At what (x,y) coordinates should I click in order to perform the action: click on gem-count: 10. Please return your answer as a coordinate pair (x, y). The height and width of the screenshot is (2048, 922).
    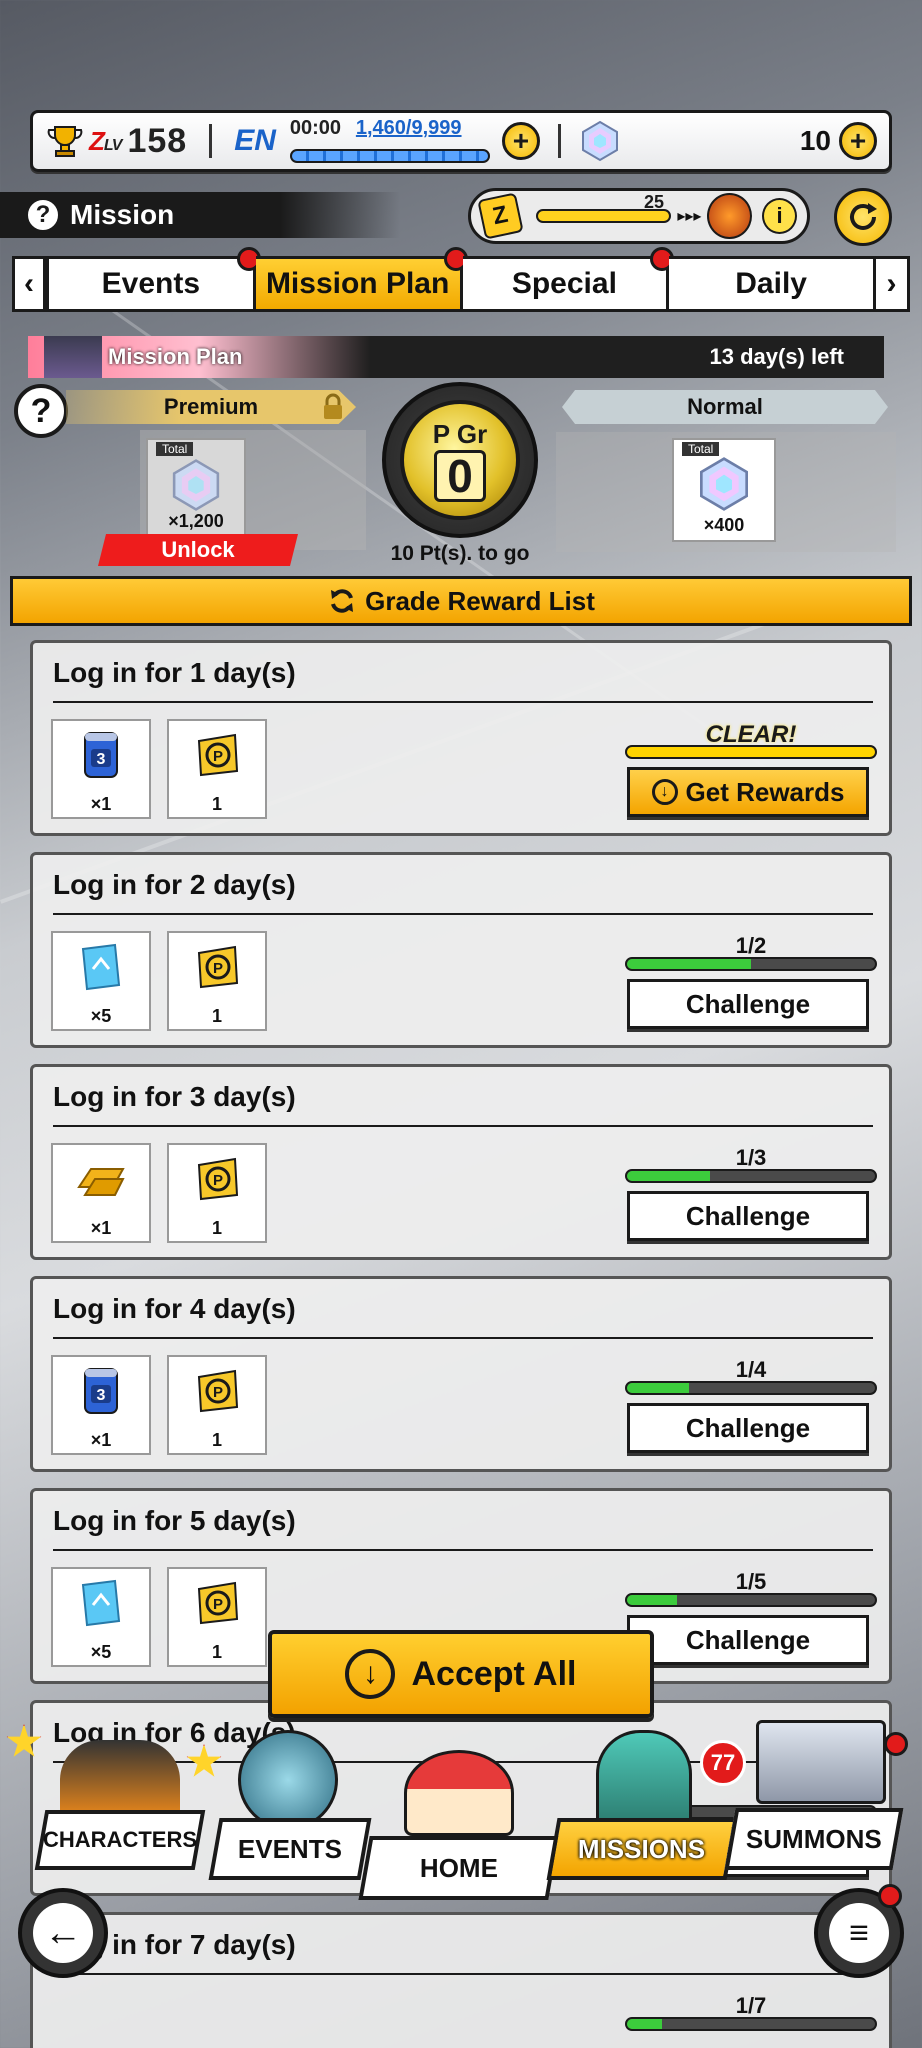
    Looking at the image, I should click on (815, 140).